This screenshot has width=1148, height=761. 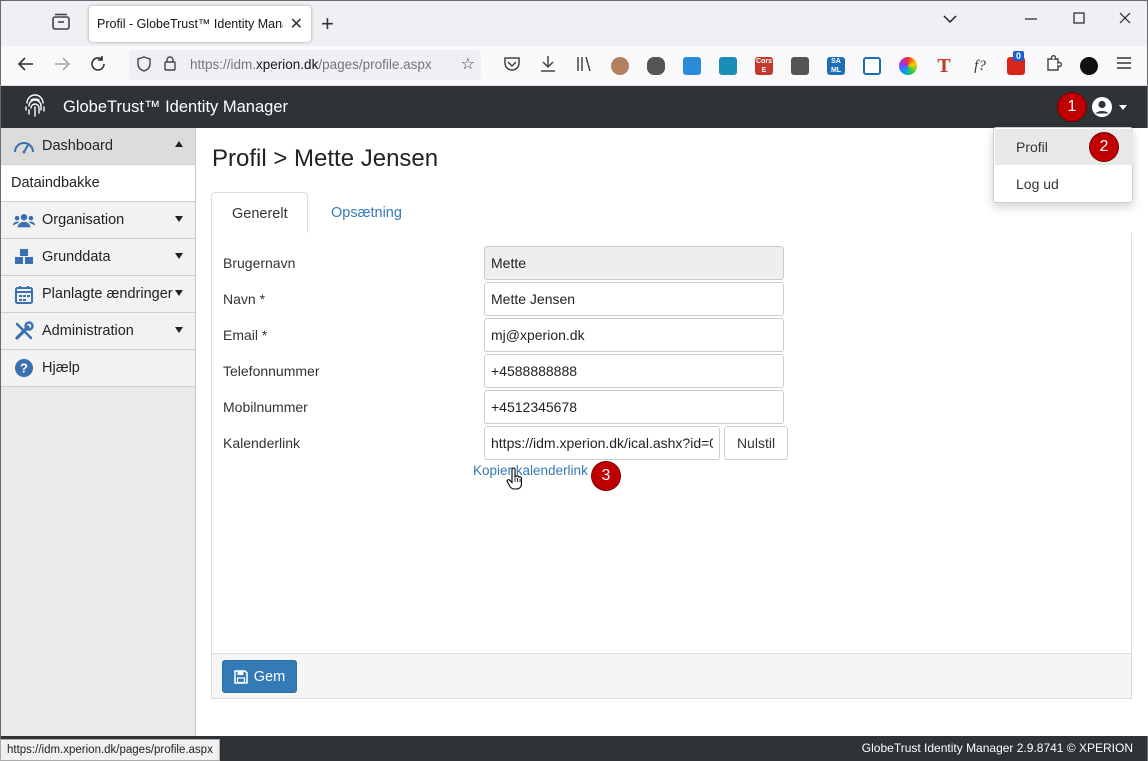 I want to click on library-icon, so click(x=585, y=66).